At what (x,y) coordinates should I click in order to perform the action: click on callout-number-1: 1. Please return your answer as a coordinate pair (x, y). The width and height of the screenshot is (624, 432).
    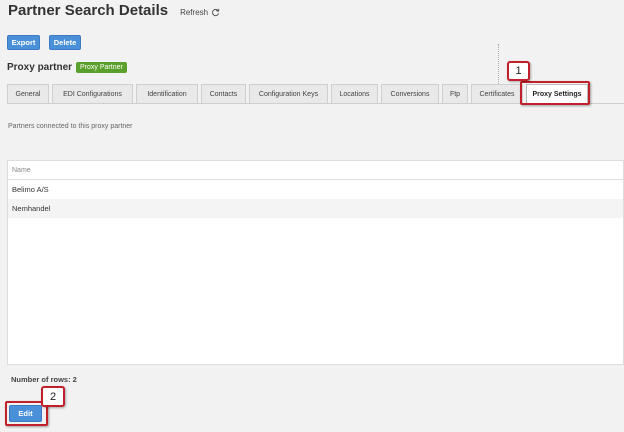
    Looking at the image, I should click on (518, 71).